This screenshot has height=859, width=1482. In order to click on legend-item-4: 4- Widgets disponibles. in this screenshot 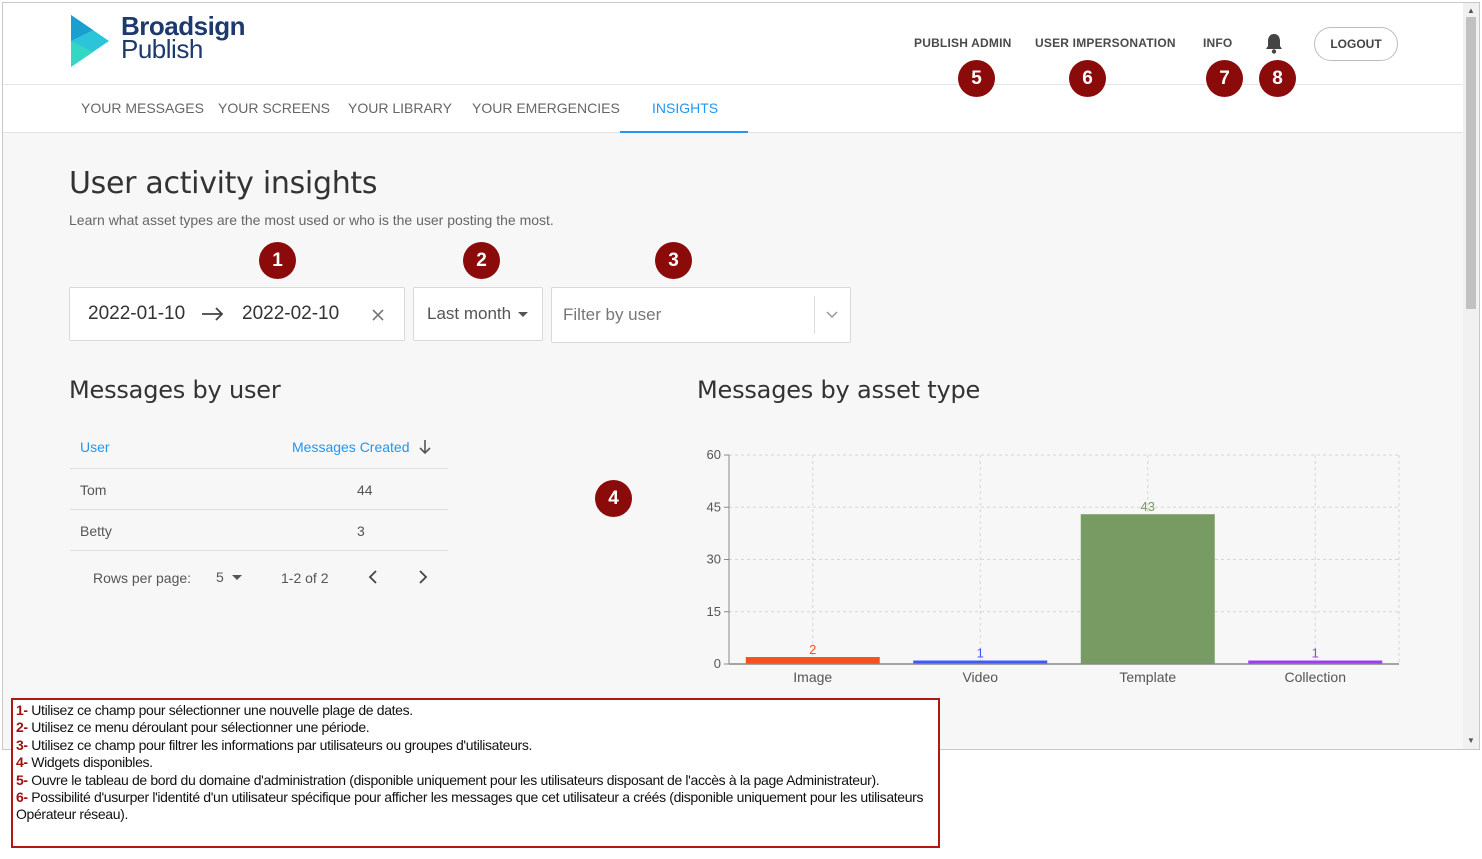, I will do `click(475, 762)`.